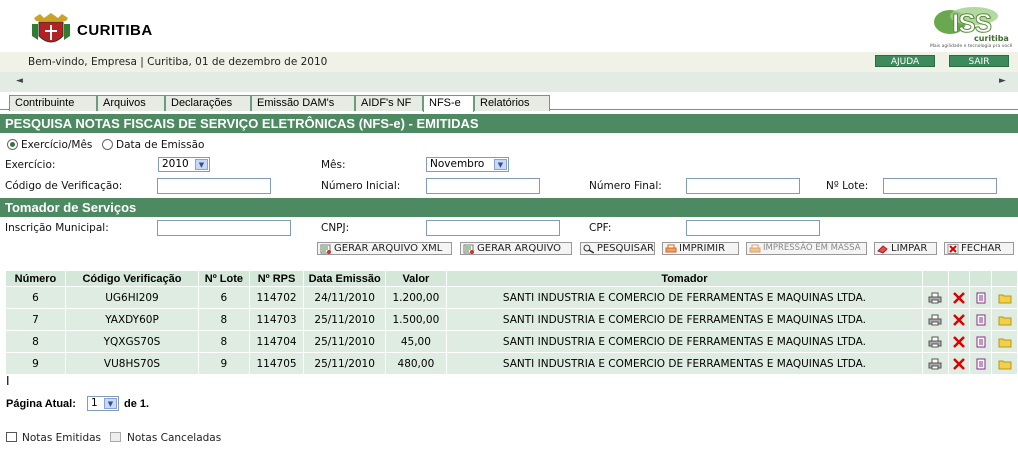 The height and width of the screenshot is (449, 1018). What do you see at coordinates (388, 248) in the screenshot?
I see `gerar-xml-label: GERAR ARQUIVO XML` at bounding box center [388, 248].